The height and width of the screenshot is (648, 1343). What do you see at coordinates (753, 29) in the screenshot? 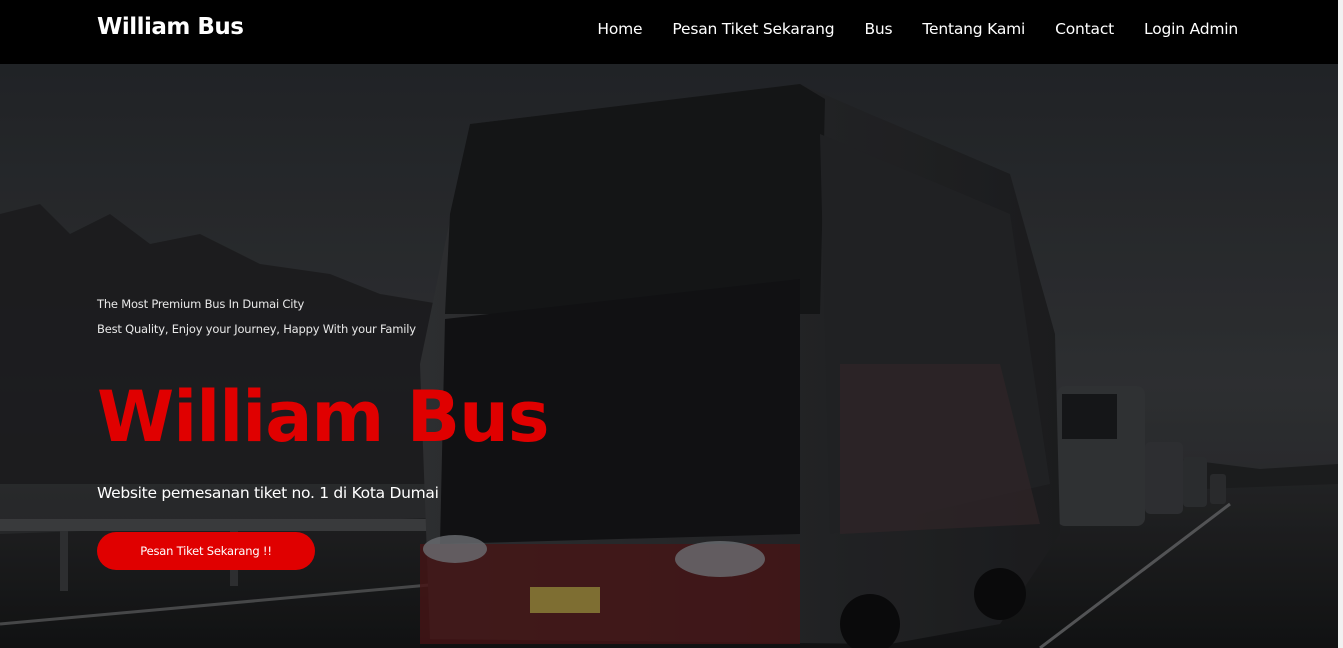
I see `nav-item-pesan-tiket: Pesan Tiket Sekarang` at bounding box center [753, 29].